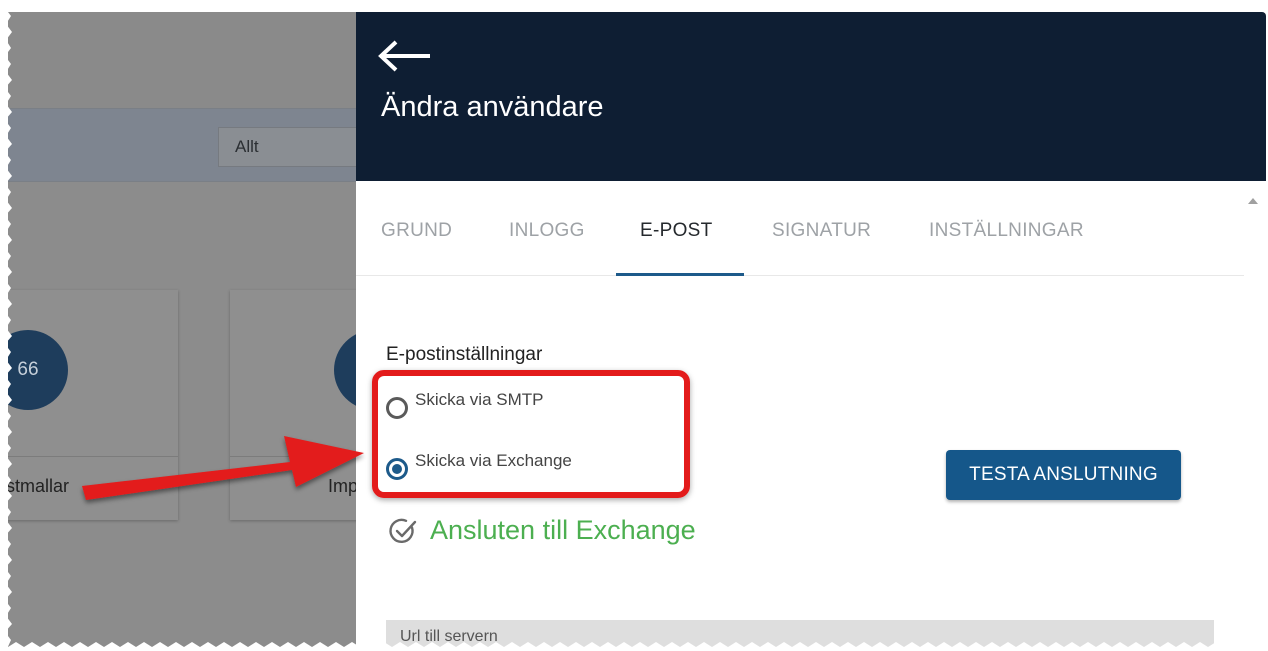 Image resolution: width=1268 pixels, height=651 pixels. I want to click on tab-grund: GRUND, so click(416, 231).